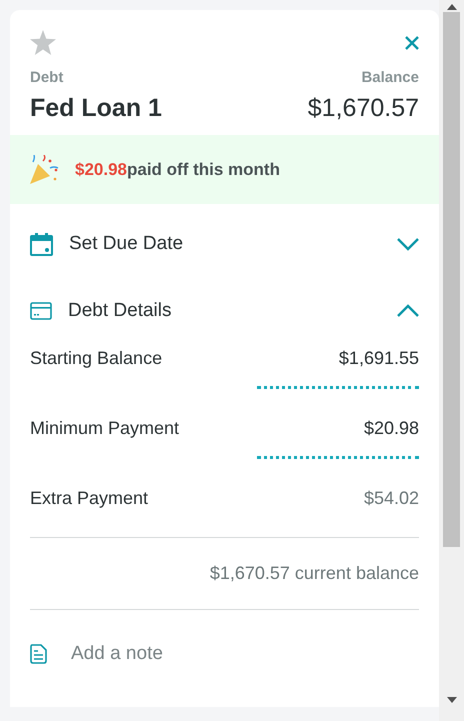 The height and width of the screenshot is (721, 464). Describe the element at coordinates (451, 7) in the screenshot. I see `scroll-up-icon` at that location.